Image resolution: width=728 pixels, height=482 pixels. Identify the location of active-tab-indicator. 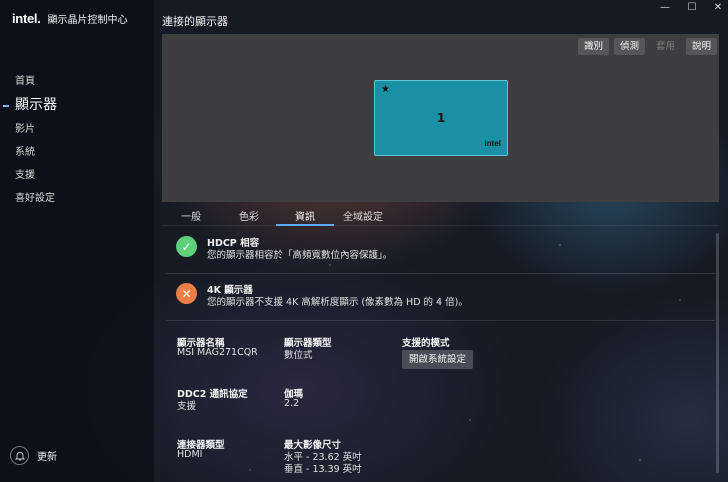
(305, 225).